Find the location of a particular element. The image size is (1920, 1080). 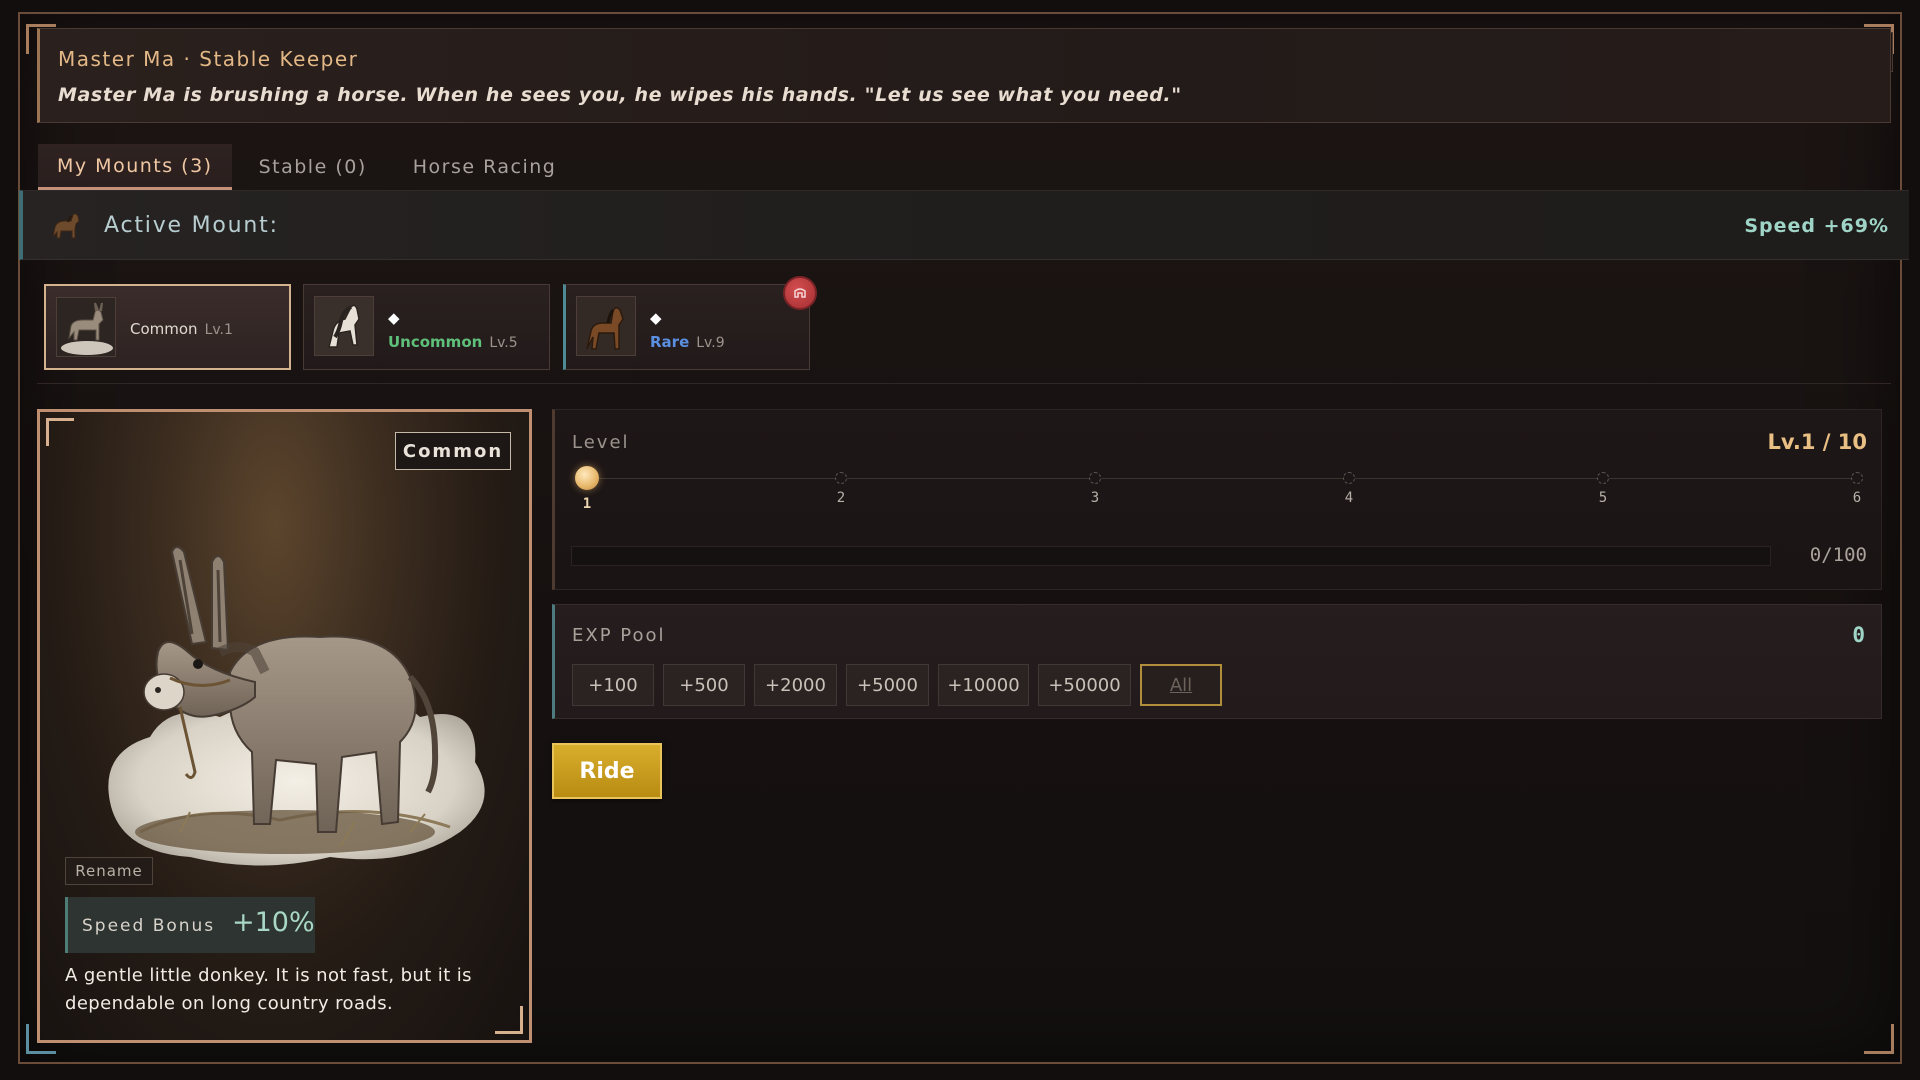

exp-add-100-button: +100 is located at coordinates (613, 685).